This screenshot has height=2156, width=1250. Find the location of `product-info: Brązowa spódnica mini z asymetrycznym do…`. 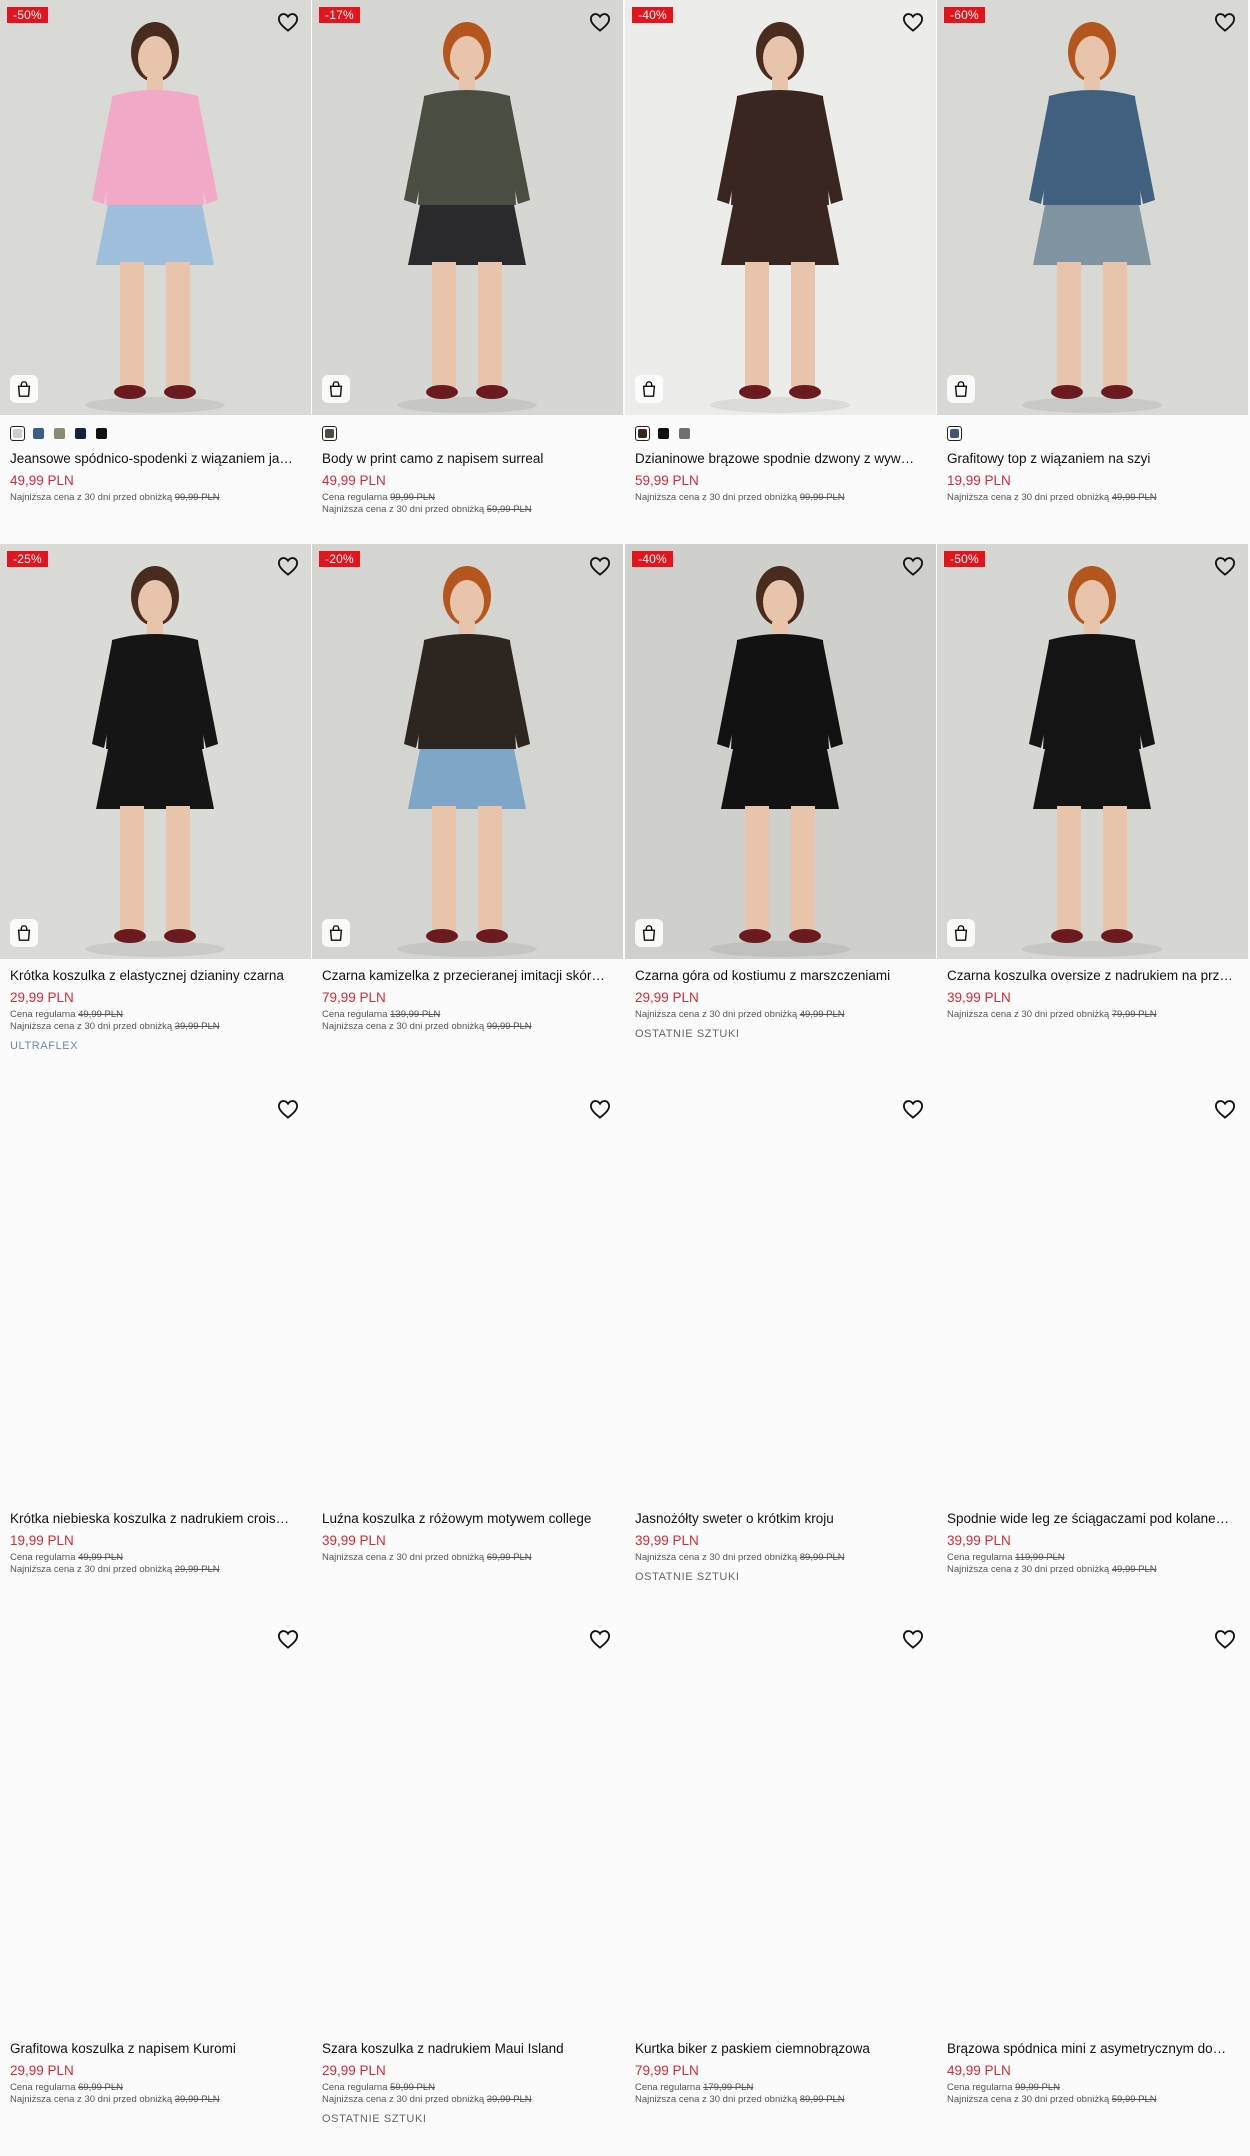

product-info: Brązowa spódnica mini z asymetrycznym do… is located at coordinates (1094, 2073).